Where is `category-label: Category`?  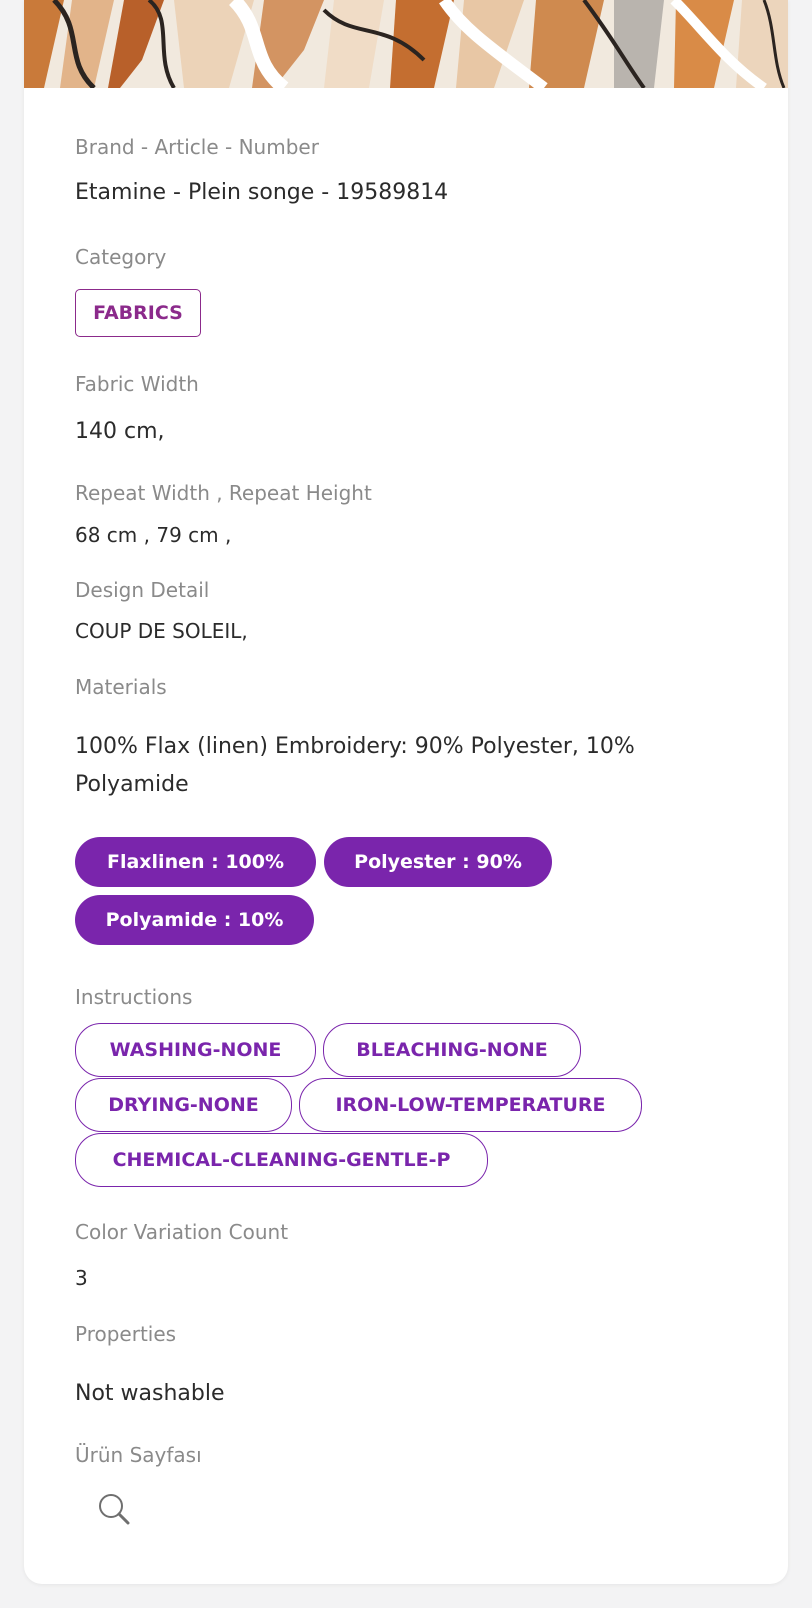 category-label: Category is located at coordinates (121, 257).